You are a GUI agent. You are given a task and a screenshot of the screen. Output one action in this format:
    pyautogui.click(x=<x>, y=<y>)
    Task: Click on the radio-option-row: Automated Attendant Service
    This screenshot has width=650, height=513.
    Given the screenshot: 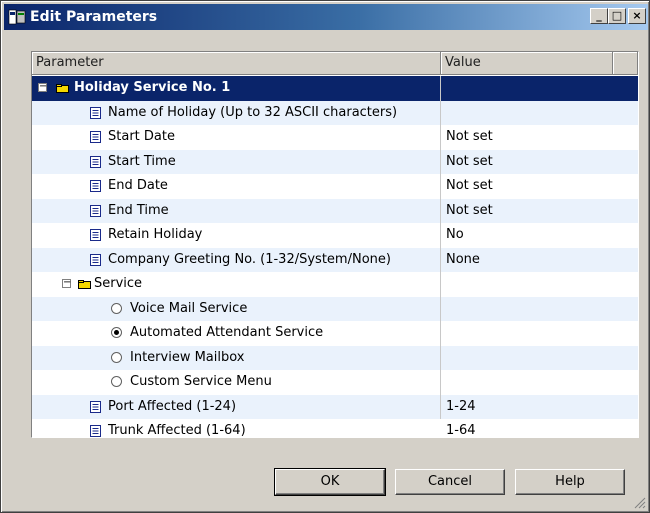 What is the action you would take?
    pyautogui.click(x=335, y=333)
    